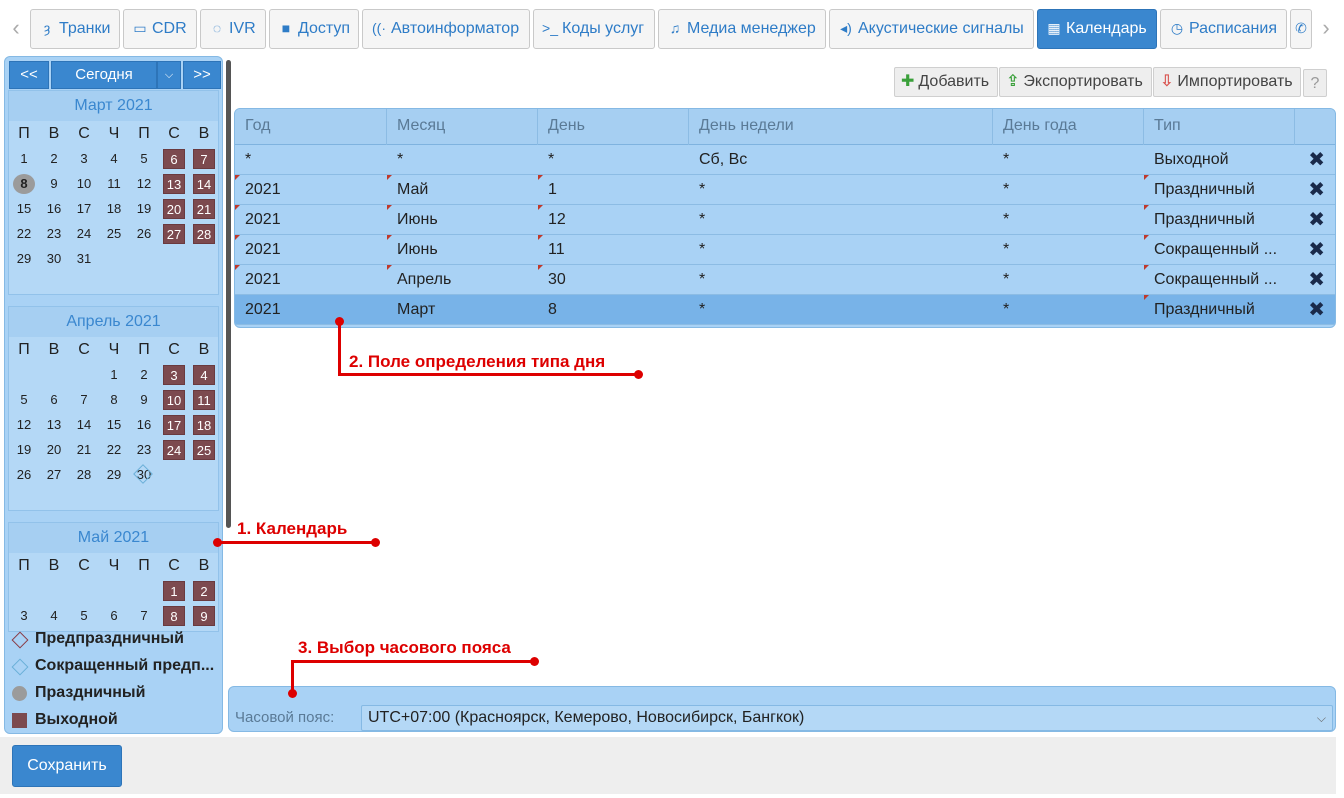 The height and width of the screenshot is (798, 1344). I want to click on tab-media-manager: ♫ Медиа менеджер, so click(742, 29).